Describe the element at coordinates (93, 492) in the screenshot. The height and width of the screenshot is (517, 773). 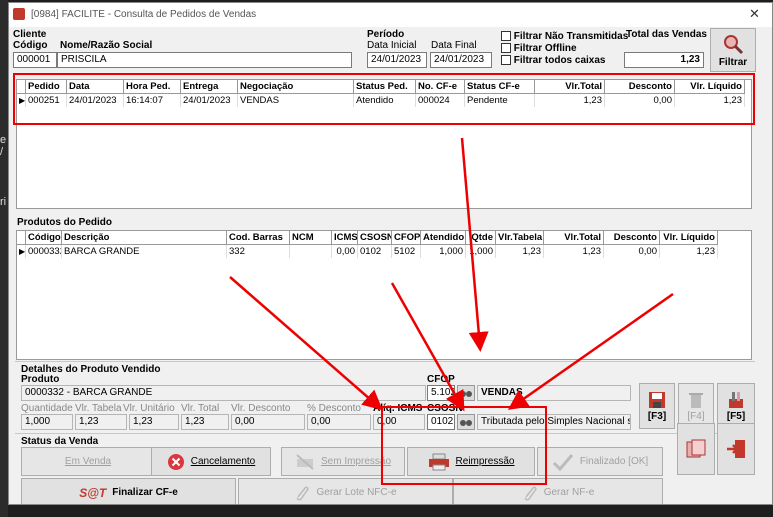
I see `sat-logo-icon: S@T` at that location.